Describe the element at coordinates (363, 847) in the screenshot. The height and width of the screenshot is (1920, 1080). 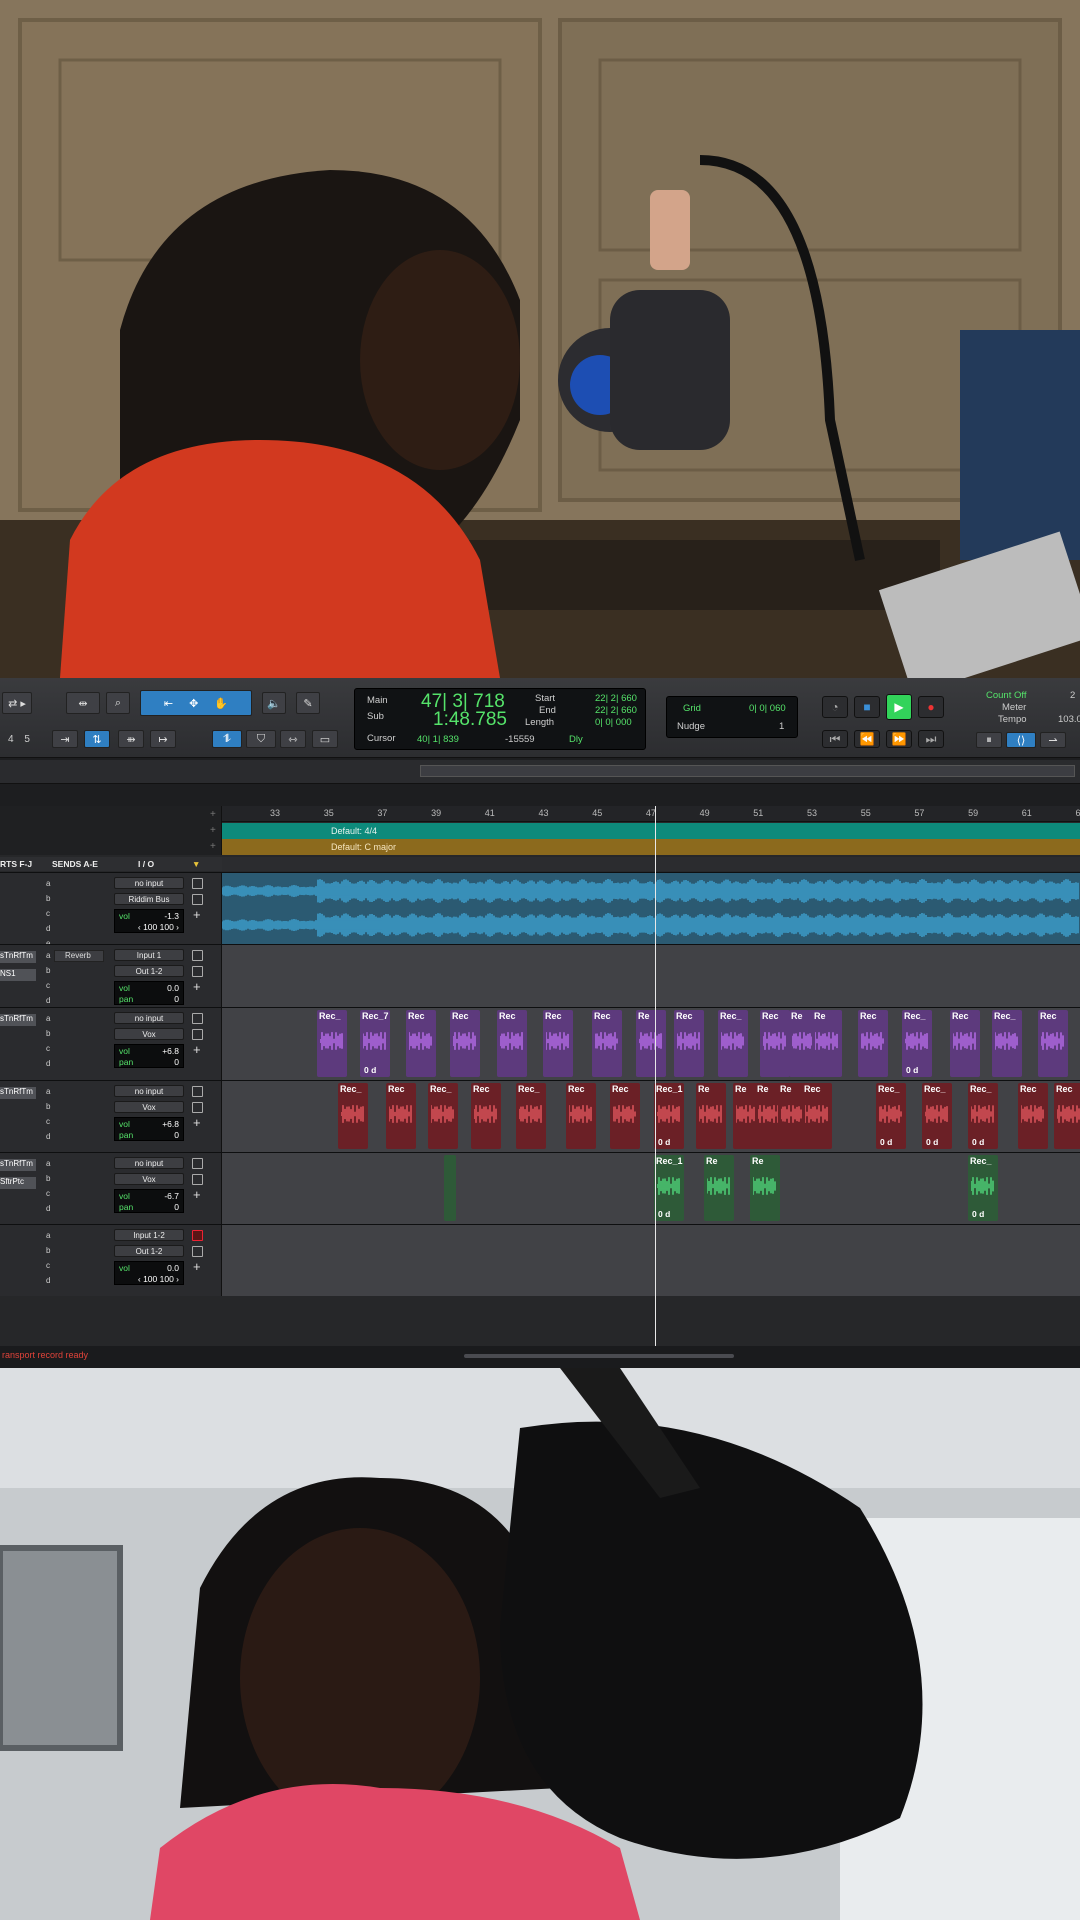
I see `key-marker: Default: C major` at that location.